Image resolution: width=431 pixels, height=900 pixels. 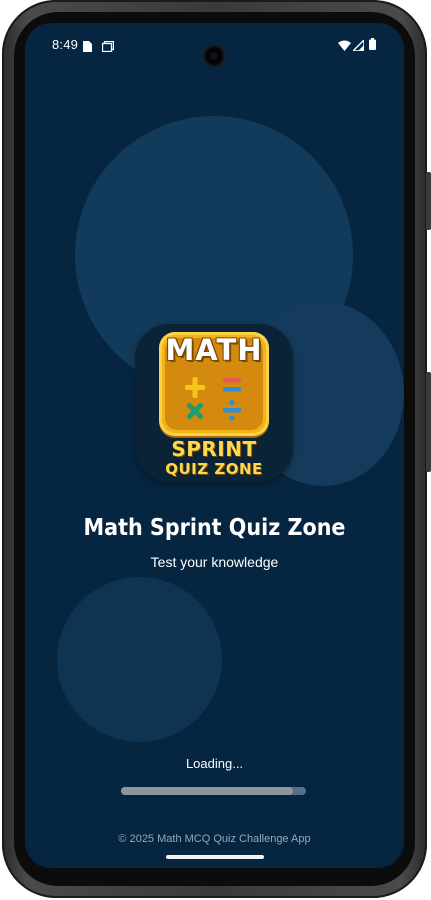 What do you see at coordinates (372, 45) in the screenshot?
I see `battery-icon` at bounding box center [372, 45].